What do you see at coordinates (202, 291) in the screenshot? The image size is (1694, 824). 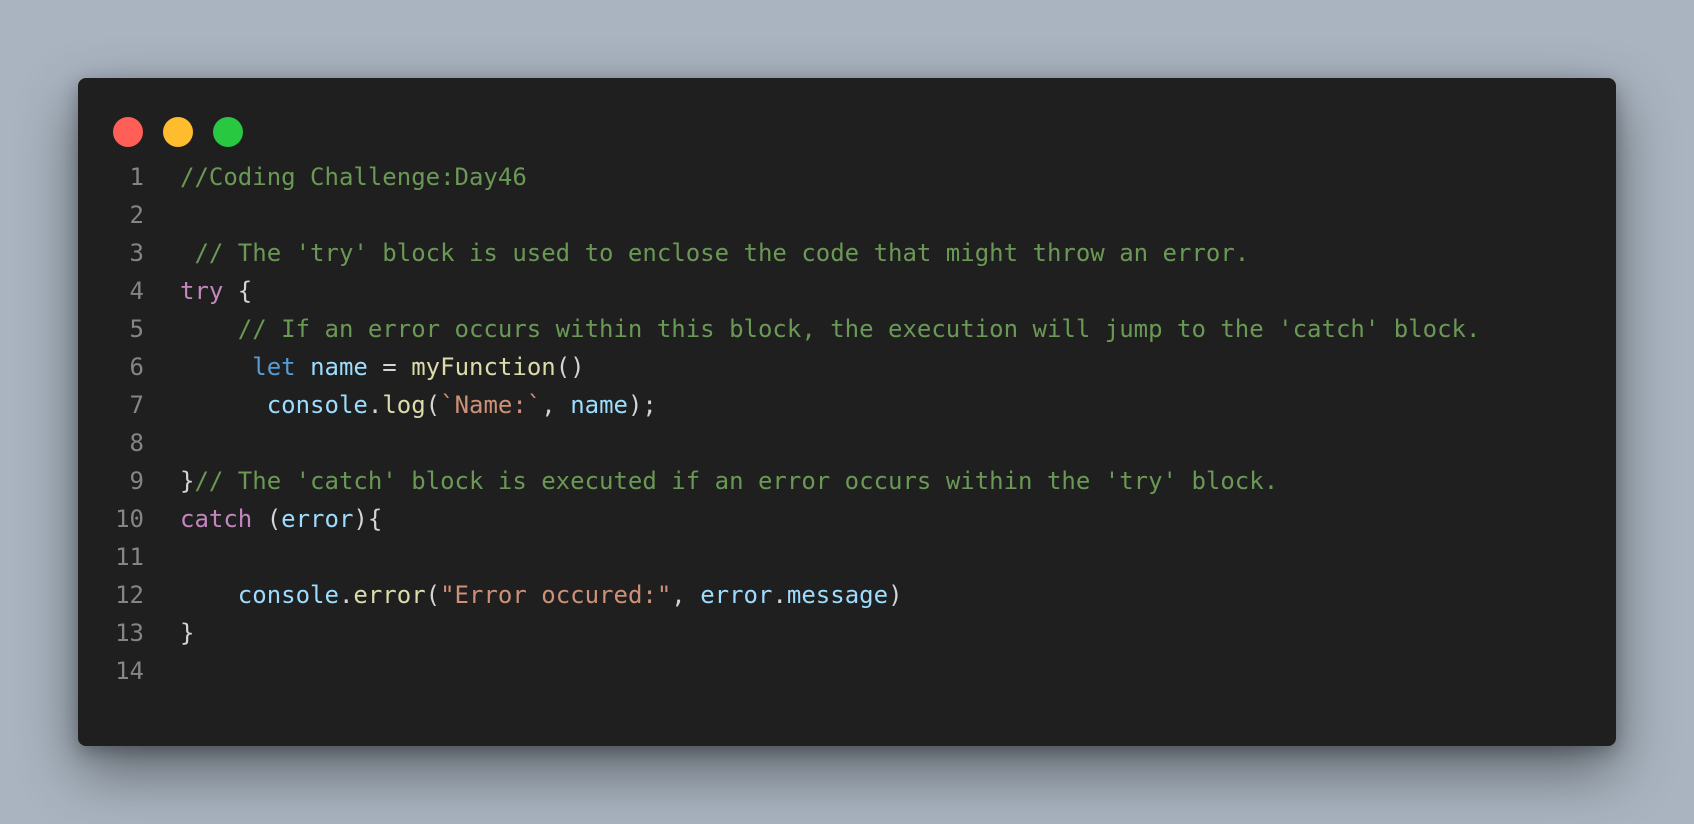 I see `code-token-control: try` at bounding box center [202, 291].